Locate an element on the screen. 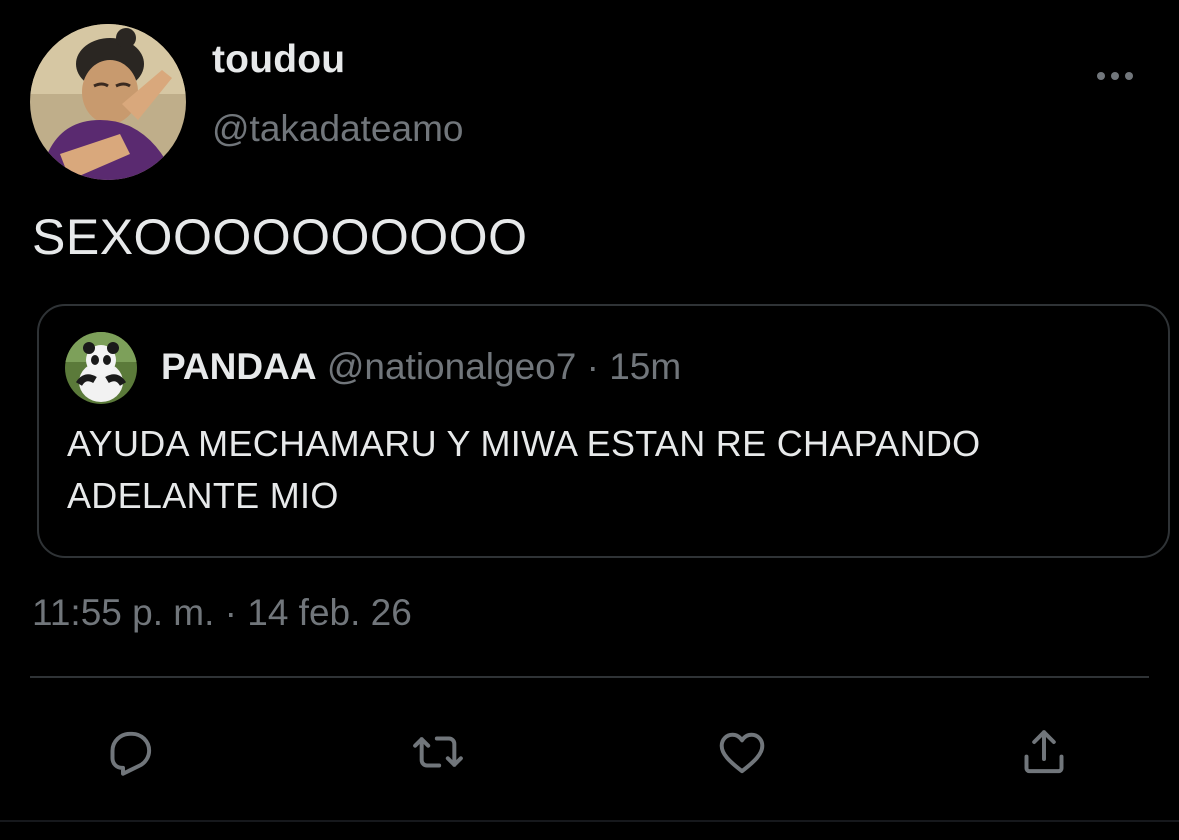  author-display-name: toudou is located at coordinates (278, 60).